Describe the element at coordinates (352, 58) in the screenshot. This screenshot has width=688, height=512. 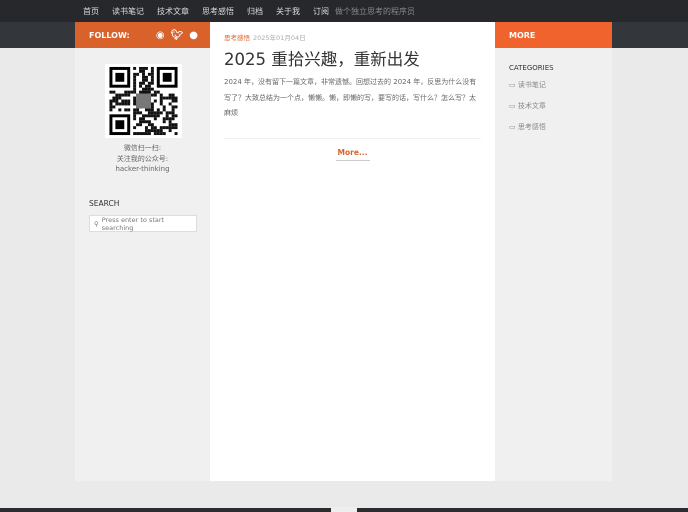
I see `post-title: 2025 重拾兴趣，重新出发` at that location.